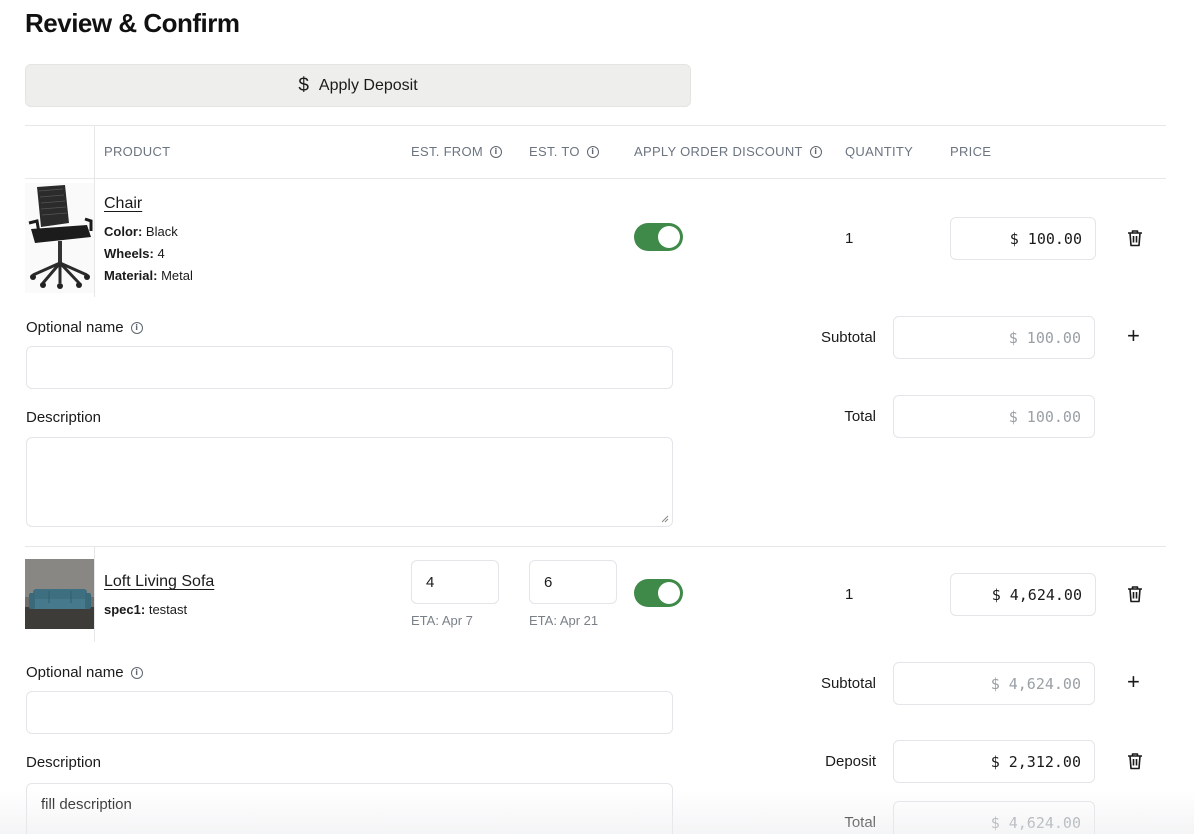  Describe the element at coordinates (728, 151) in the screenshot. I see `header-apply-discount: APPLY ORDER DISCOUNT i` at that location.